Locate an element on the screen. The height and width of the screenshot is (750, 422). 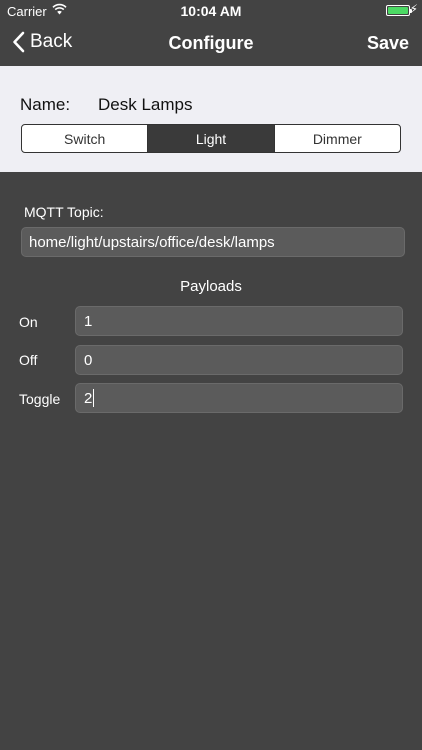
segment-light: Light is located at coordinates (211, 138).